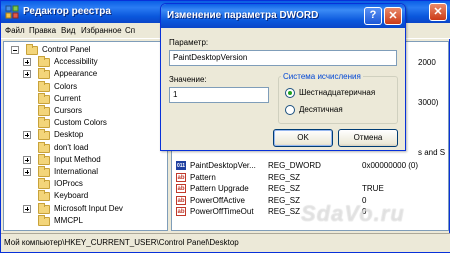  Describe the element at coordinates (85, 98) in the screenshot. I see `tree-item: Current` at that location.